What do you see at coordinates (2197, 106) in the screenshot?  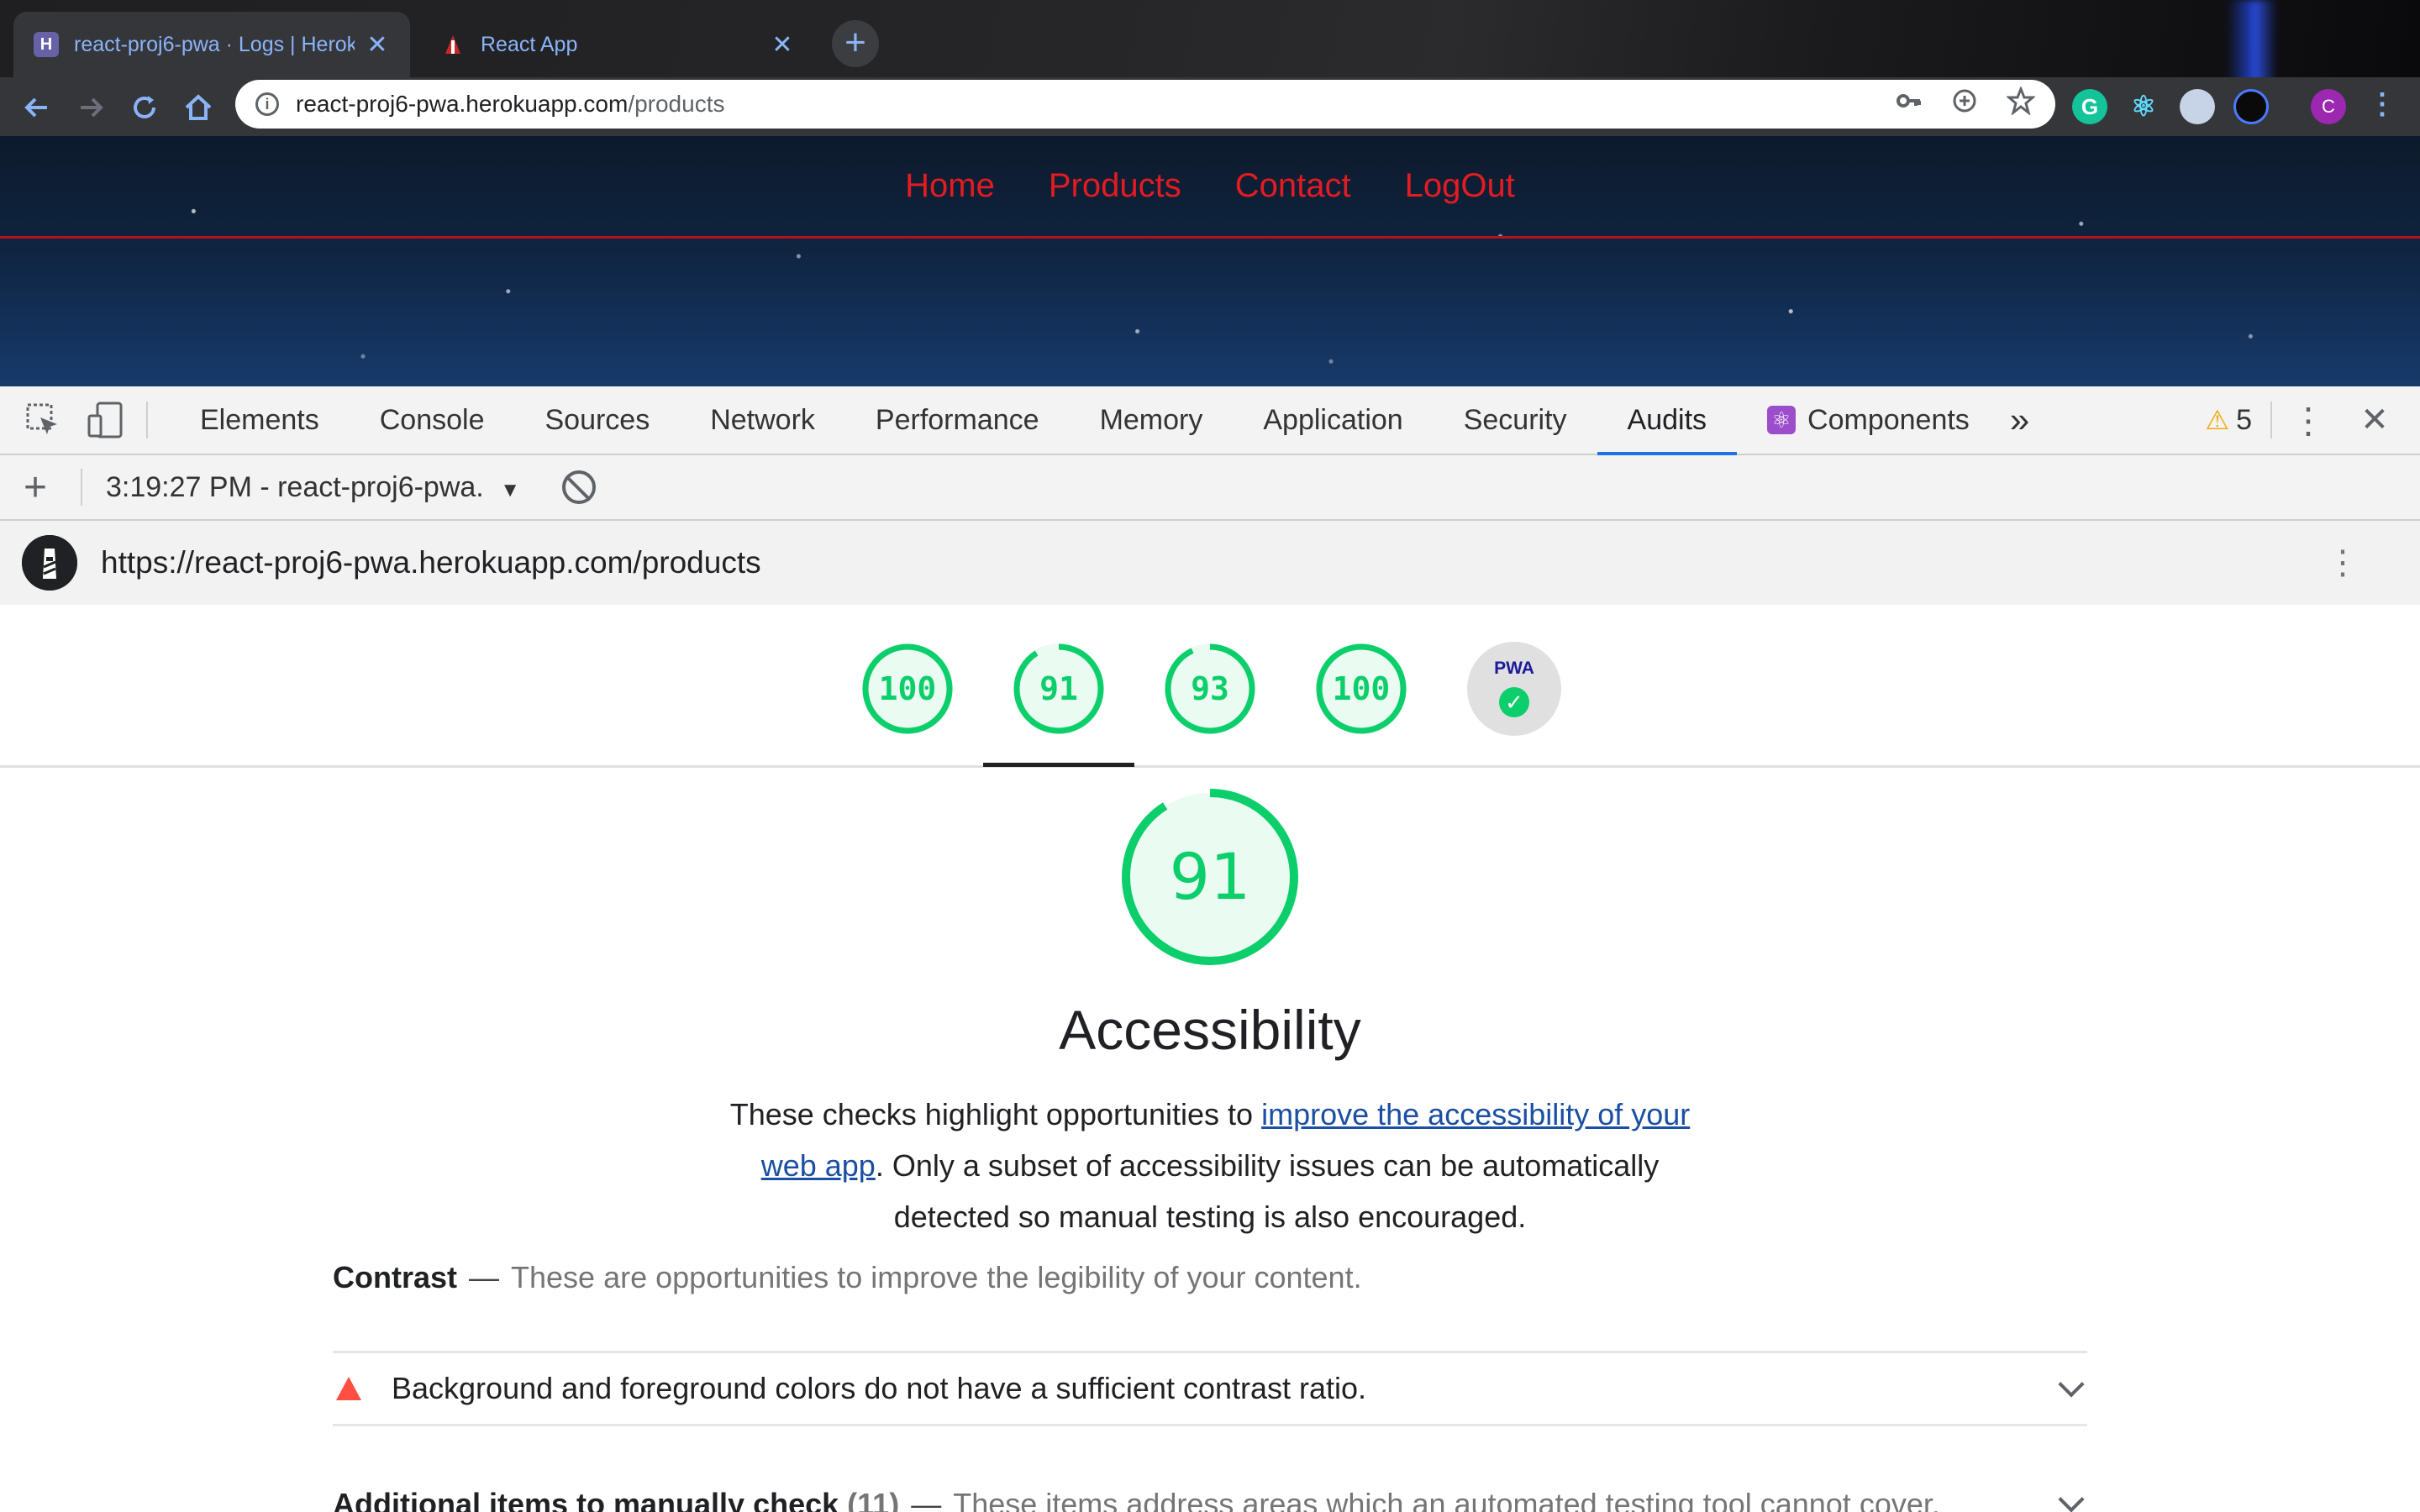 I see `extension-circle-icon` at bounding box center [2197, 106].